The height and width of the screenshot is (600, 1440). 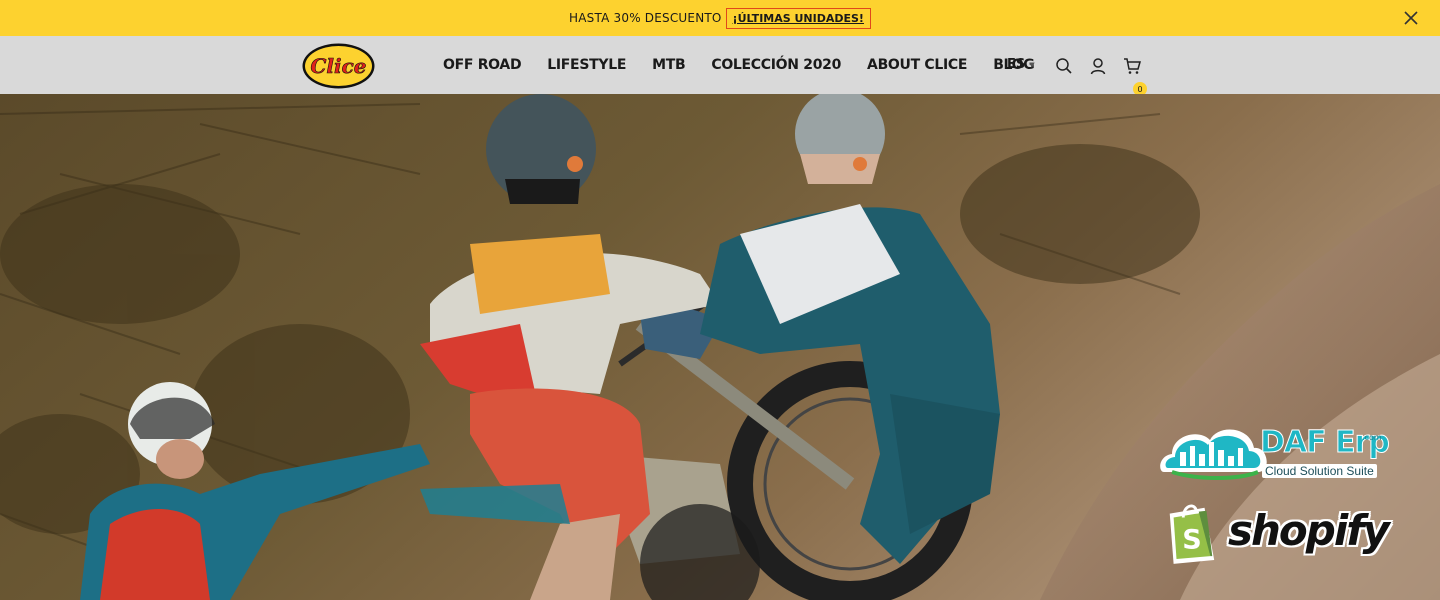 What do you see at coordinates (1372, 437) in the screenshot?
I see `daf-com-label: .com` at bounding box center [1372, 437].